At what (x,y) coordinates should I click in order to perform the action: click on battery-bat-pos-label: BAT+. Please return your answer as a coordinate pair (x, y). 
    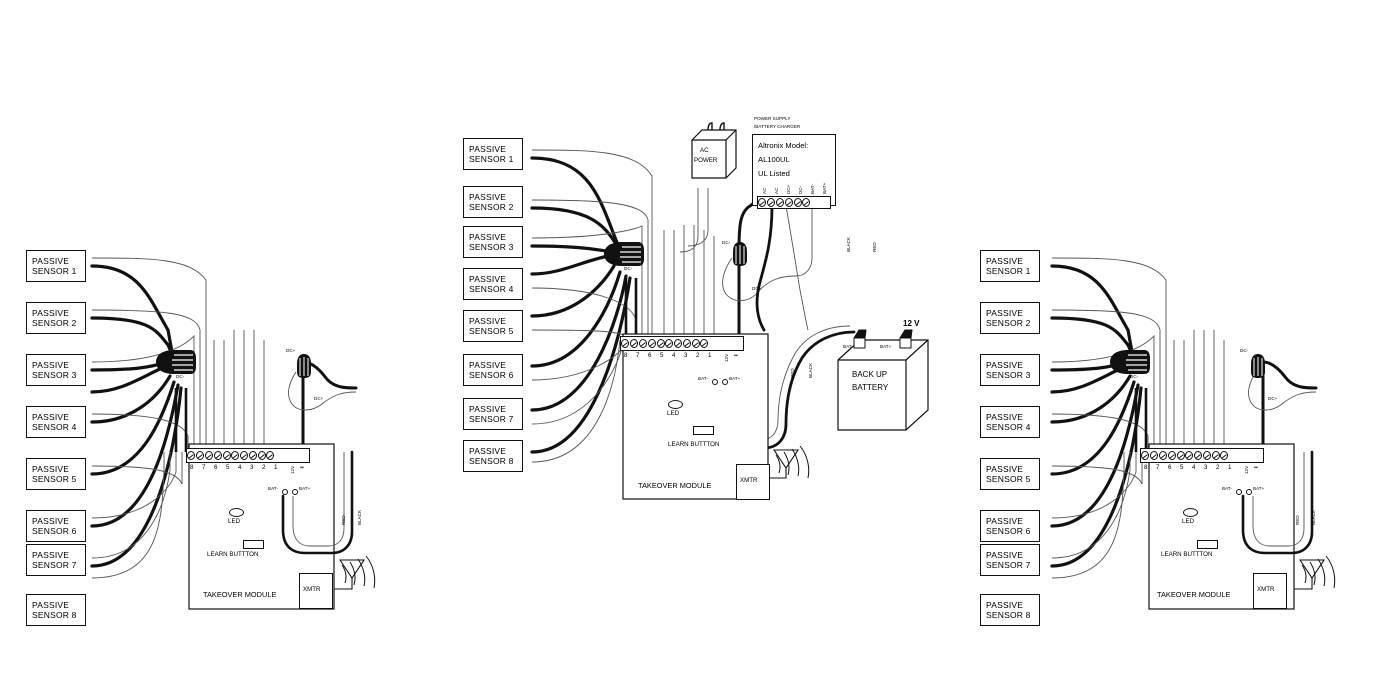
    Looking at the image, I should click on (886, 346).